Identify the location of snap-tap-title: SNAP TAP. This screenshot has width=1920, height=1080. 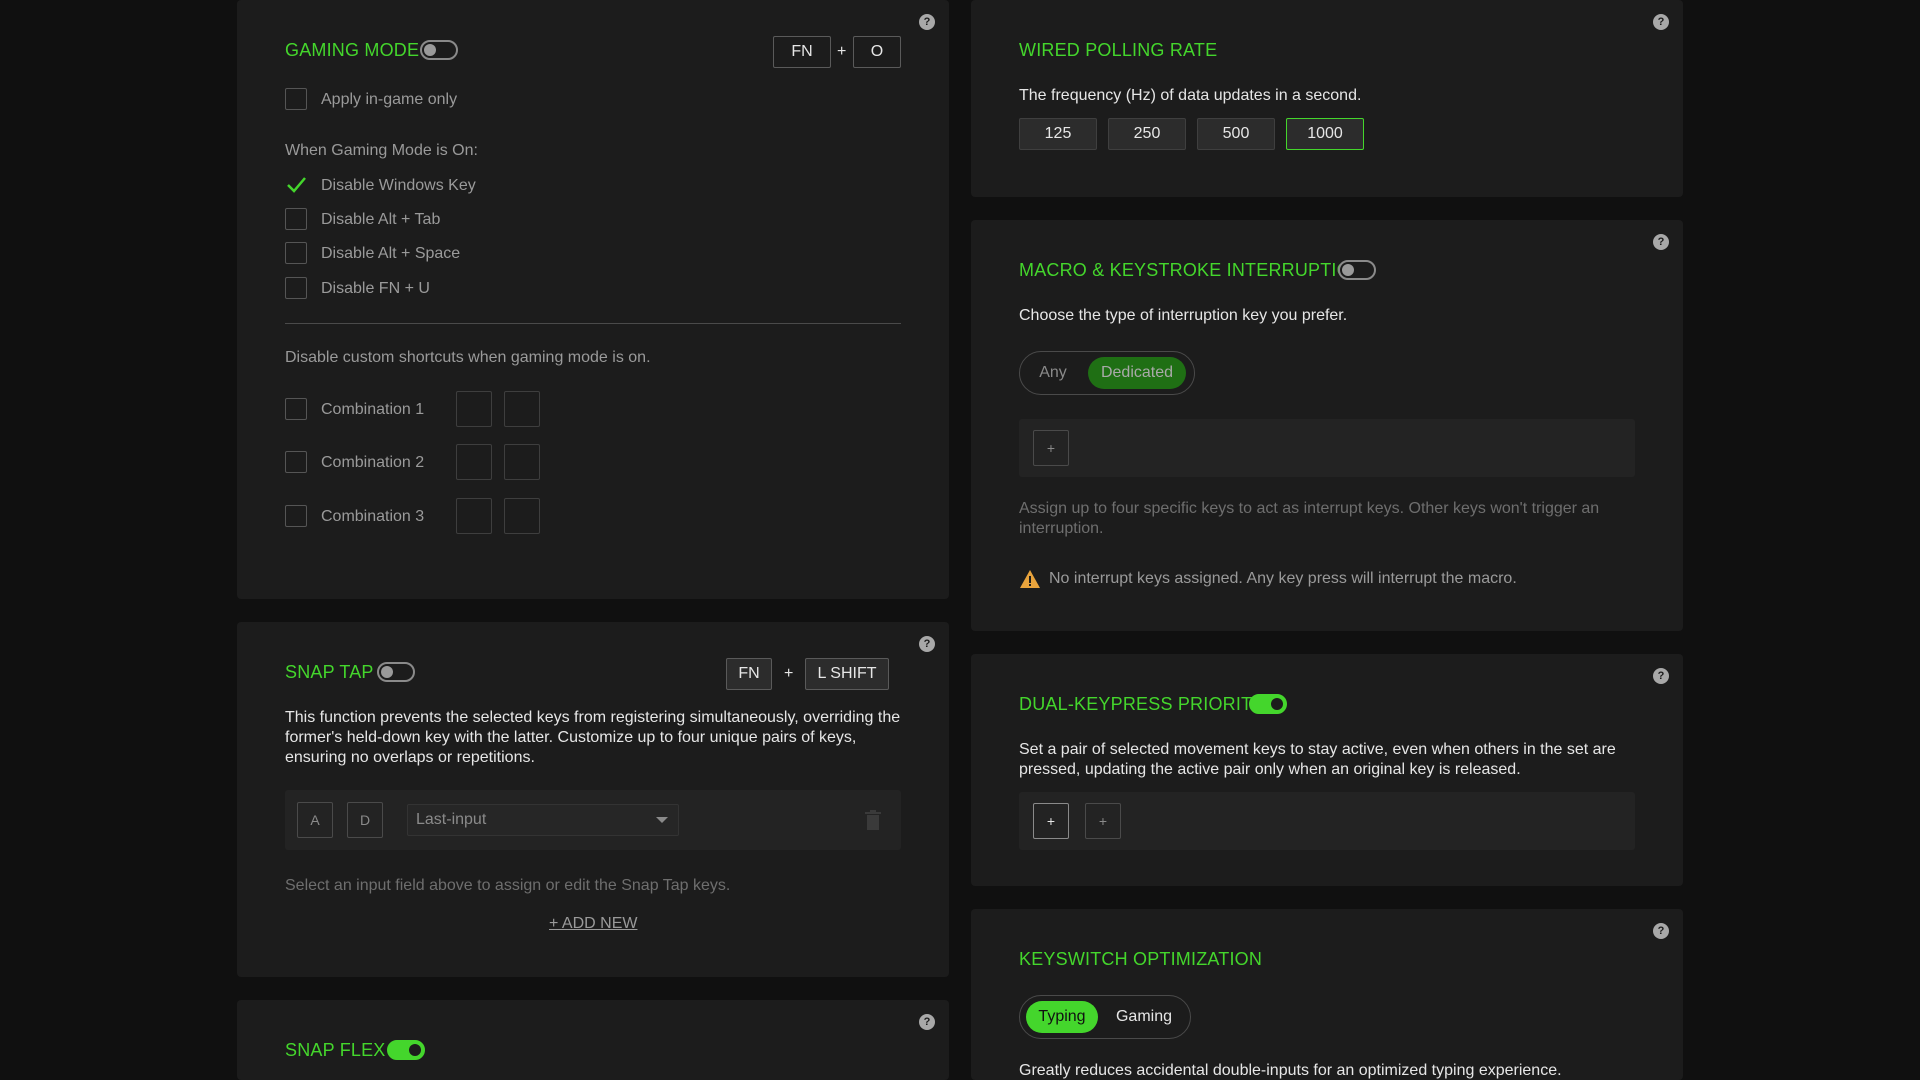
(329, 672).